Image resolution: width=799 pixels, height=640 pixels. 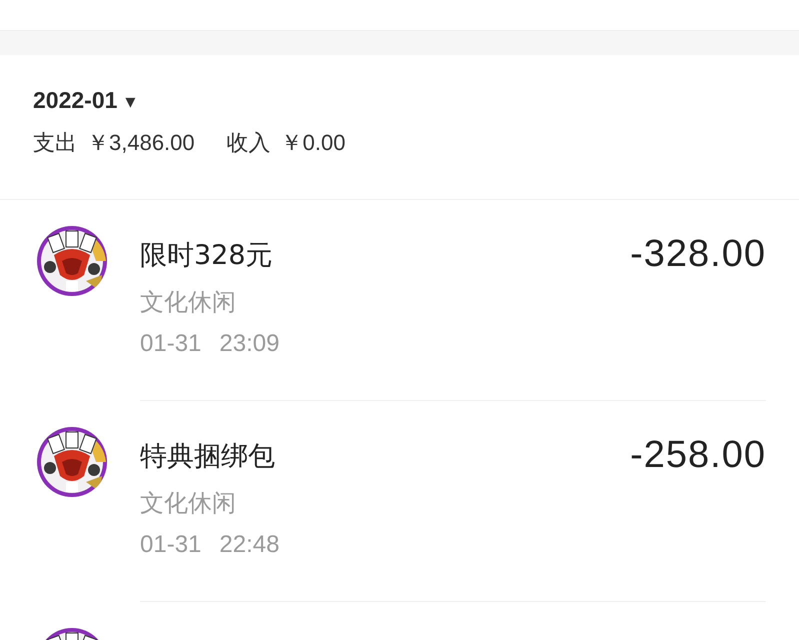 What do you see at coordinates (698, 455) in the screenshot?
I see `transaction-amount: -258.00` at bounding box center [698, 455].